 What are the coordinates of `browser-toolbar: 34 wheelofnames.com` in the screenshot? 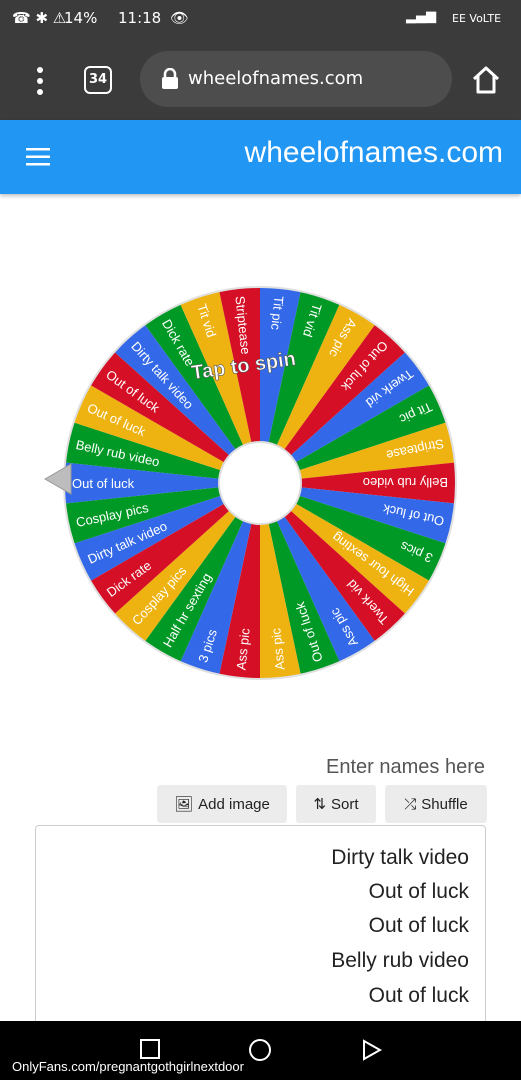 It's located at (260, 79).